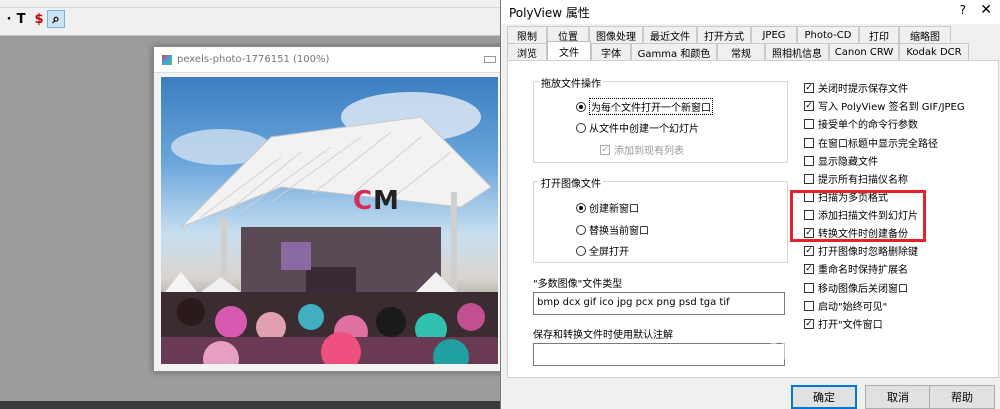 This screenshot has width=1000, height=409. I want to click on check-prompt-save-on-close: ✓ 关闭时提示保存文件, so click(856, 87).